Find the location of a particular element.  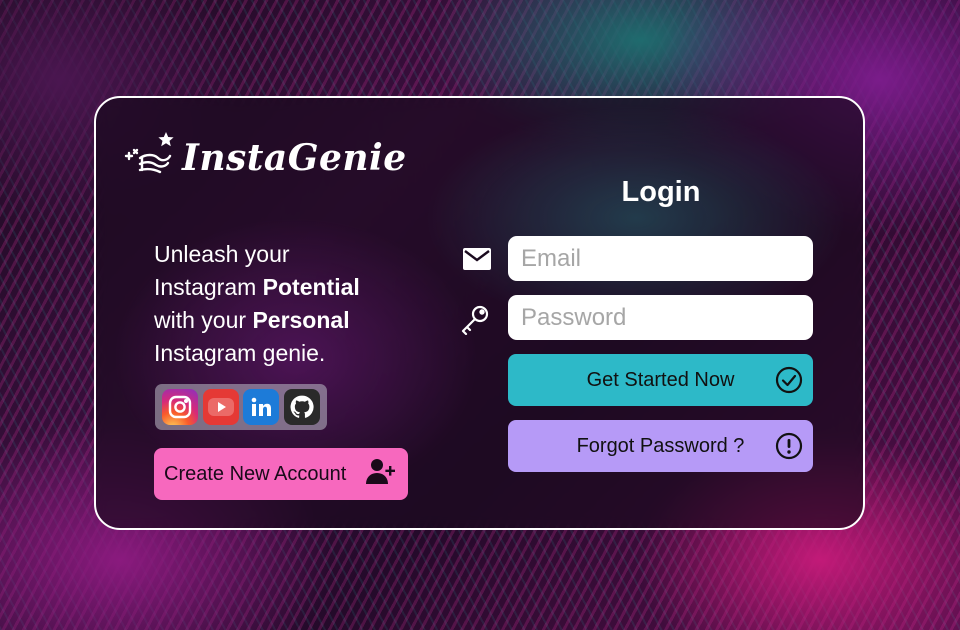

create-account-label: Create New Account is located at coordinates (255, 473).